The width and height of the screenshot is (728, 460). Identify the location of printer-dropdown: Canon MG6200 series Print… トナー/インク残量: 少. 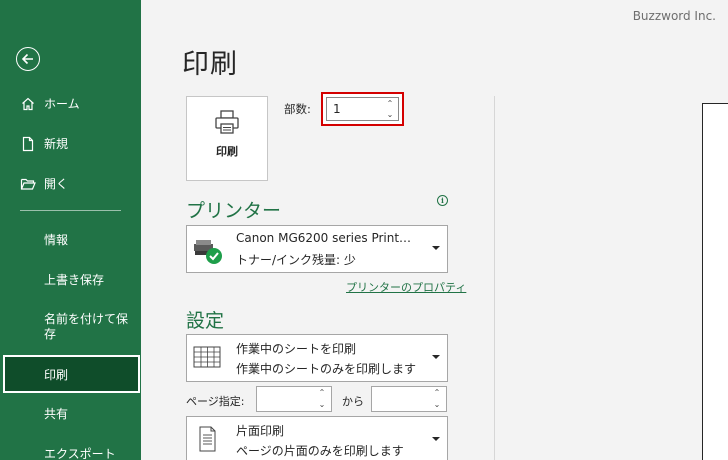
(317, 249).